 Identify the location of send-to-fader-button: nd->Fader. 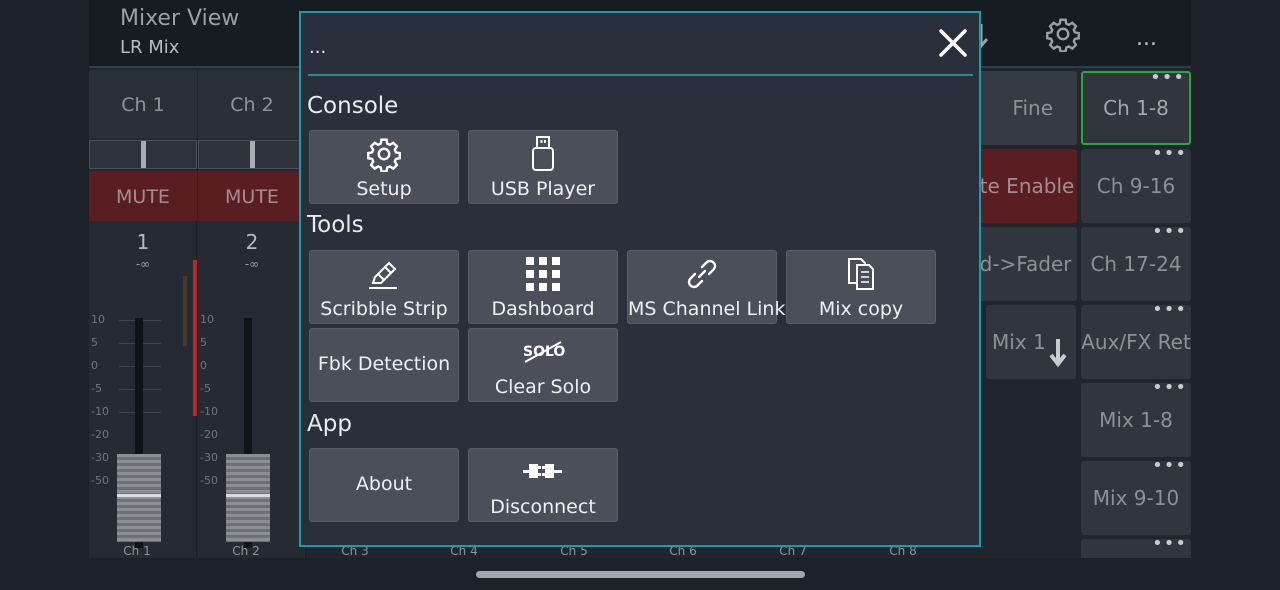
(1022, 264).